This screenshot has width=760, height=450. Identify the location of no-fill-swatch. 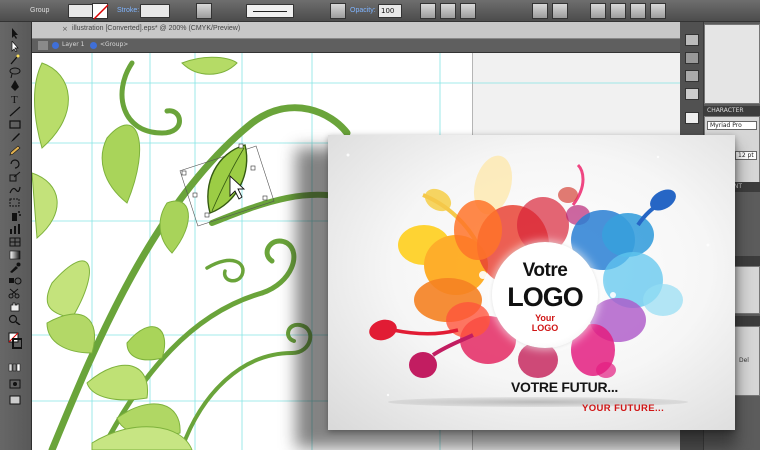
(100, 11).